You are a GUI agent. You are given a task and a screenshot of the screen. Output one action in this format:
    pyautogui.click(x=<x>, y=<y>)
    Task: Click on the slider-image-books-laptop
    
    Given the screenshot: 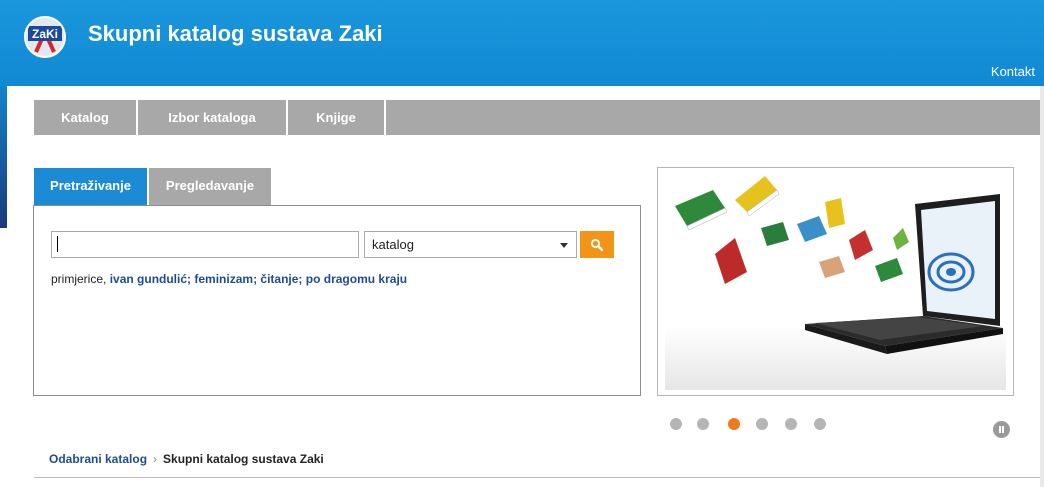 What is the action you would take?
    pyautogui.click(x=835, y=283)
    